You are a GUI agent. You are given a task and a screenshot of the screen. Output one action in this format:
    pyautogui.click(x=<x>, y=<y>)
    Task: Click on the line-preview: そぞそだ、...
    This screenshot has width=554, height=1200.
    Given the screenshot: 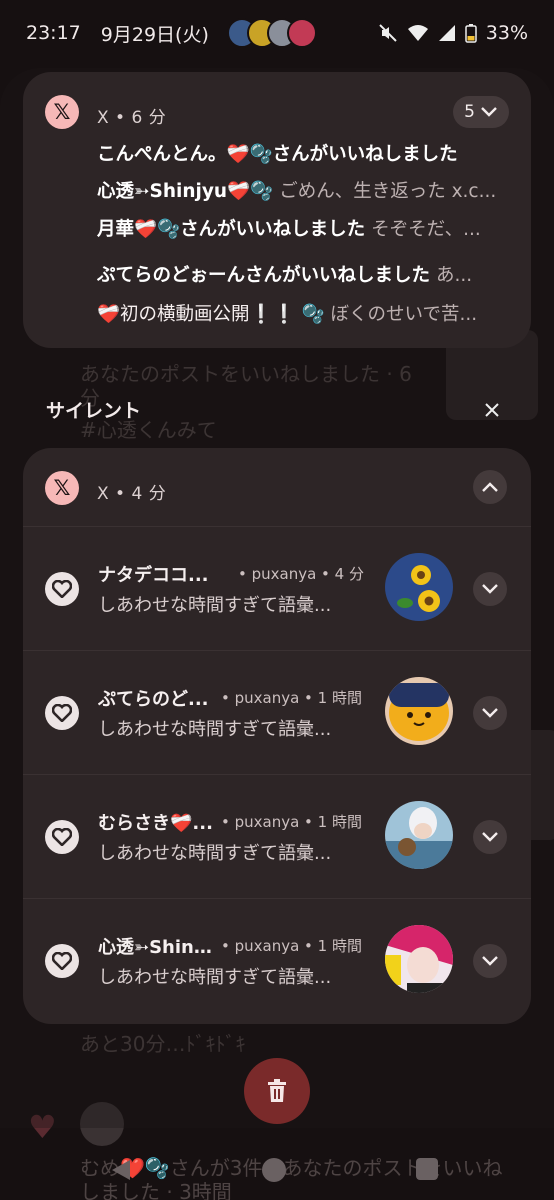 What is the action you would take?
    pyautogui.click(x=426, y=229)
    